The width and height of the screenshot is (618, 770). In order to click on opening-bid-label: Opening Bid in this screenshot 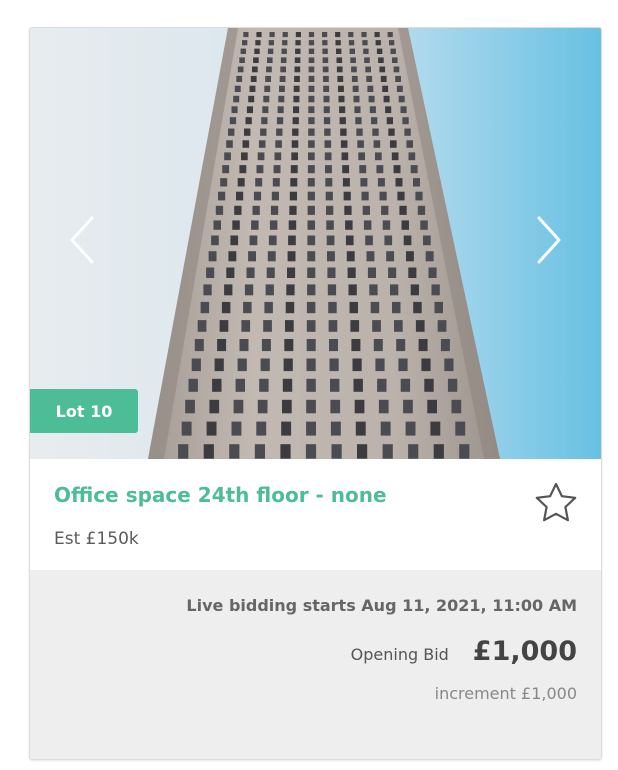, I will do `click(399, 654)`.